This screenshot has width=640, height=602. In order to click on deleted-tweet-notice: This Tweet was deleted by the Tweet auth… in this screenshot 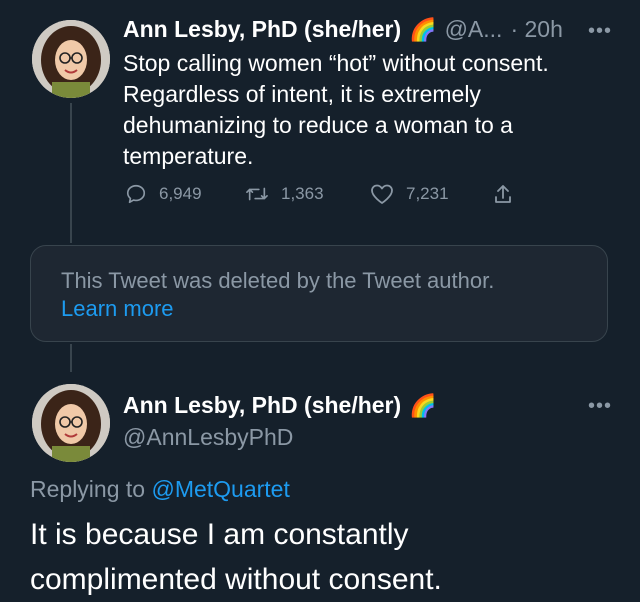, I will do `click(319, 293)`.